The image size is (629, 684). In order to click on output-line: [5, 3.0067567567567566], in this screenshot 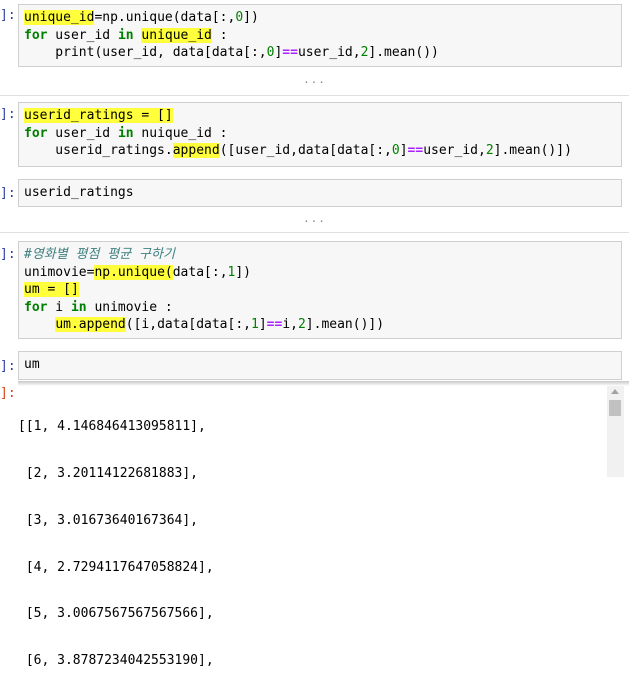, I will do `click(116, 614)`.